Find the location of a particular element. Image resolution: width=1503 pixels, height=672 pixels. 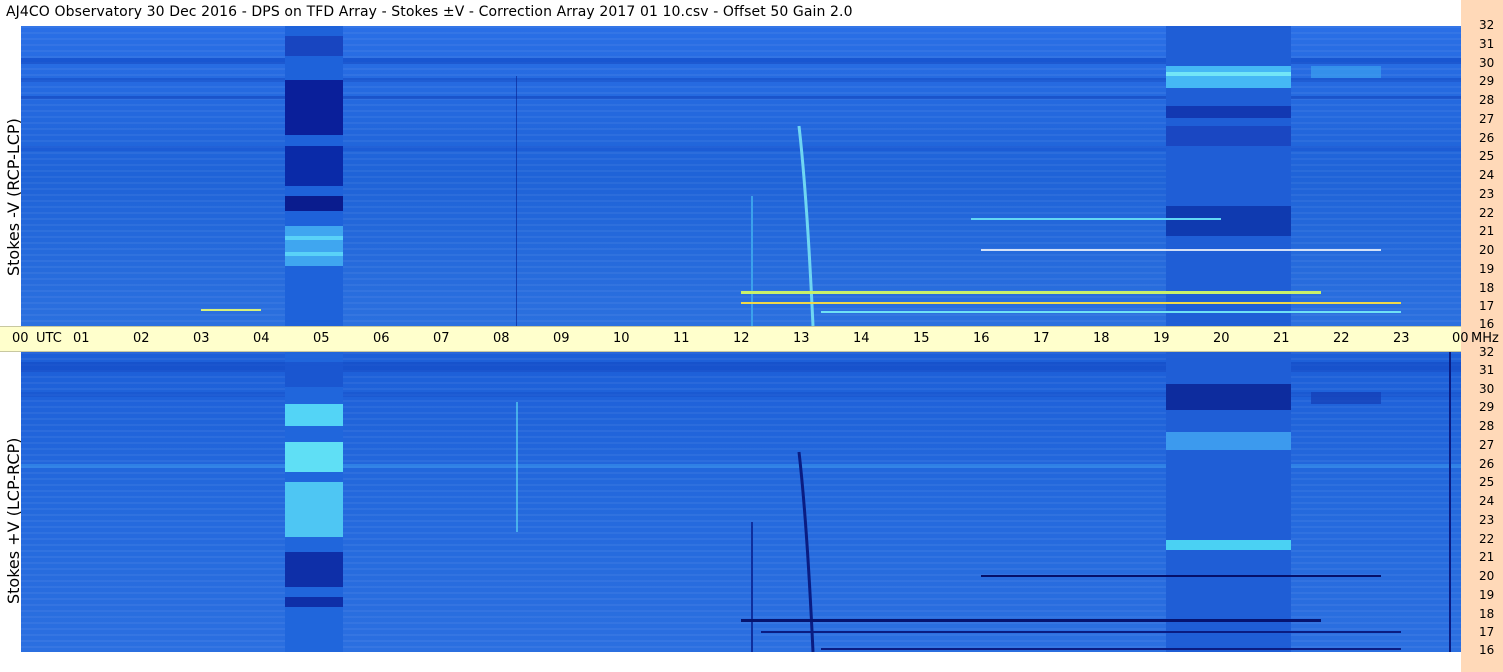

time-label-18: 18 is located at coordinates (1101, 338).